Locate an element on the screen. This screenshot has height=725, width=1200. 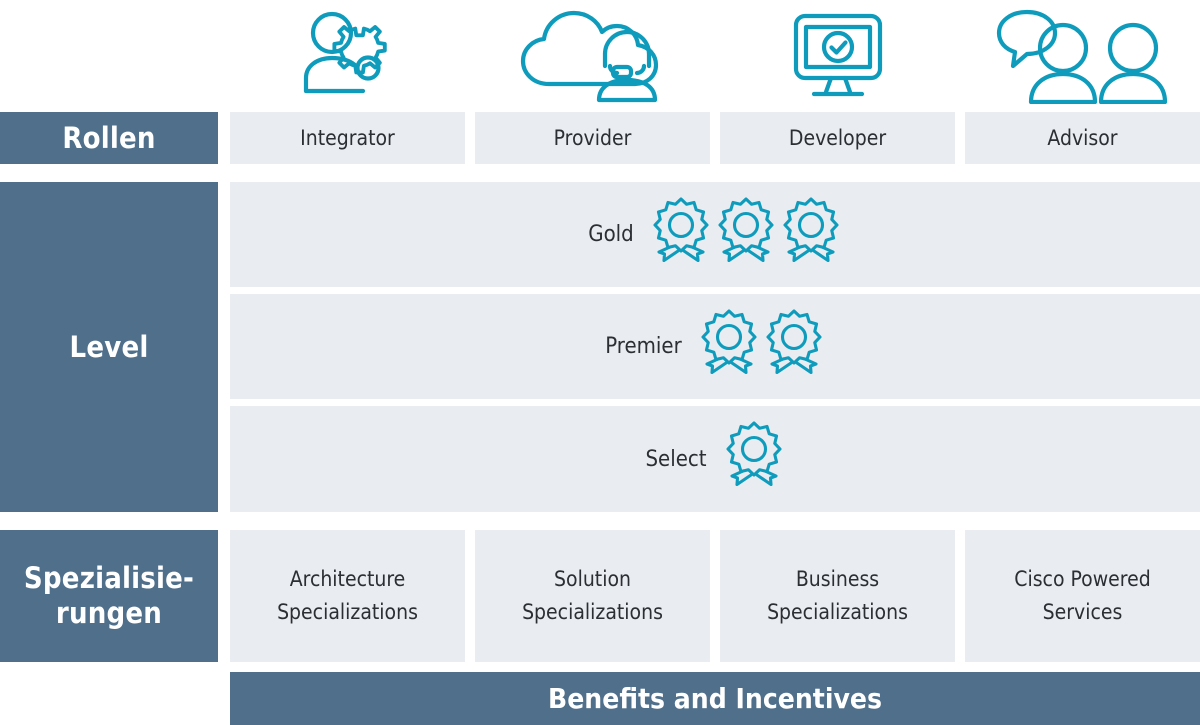
row-label-rollen: Rollen is located at coordinates (109, 138).